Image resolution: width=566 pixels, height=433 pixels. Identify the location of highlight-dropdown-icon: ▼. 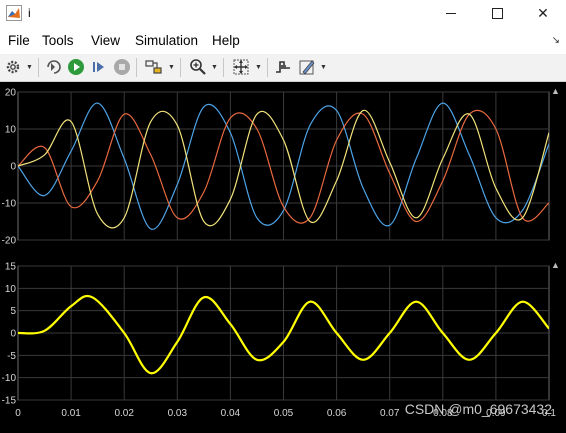
(171, 67).